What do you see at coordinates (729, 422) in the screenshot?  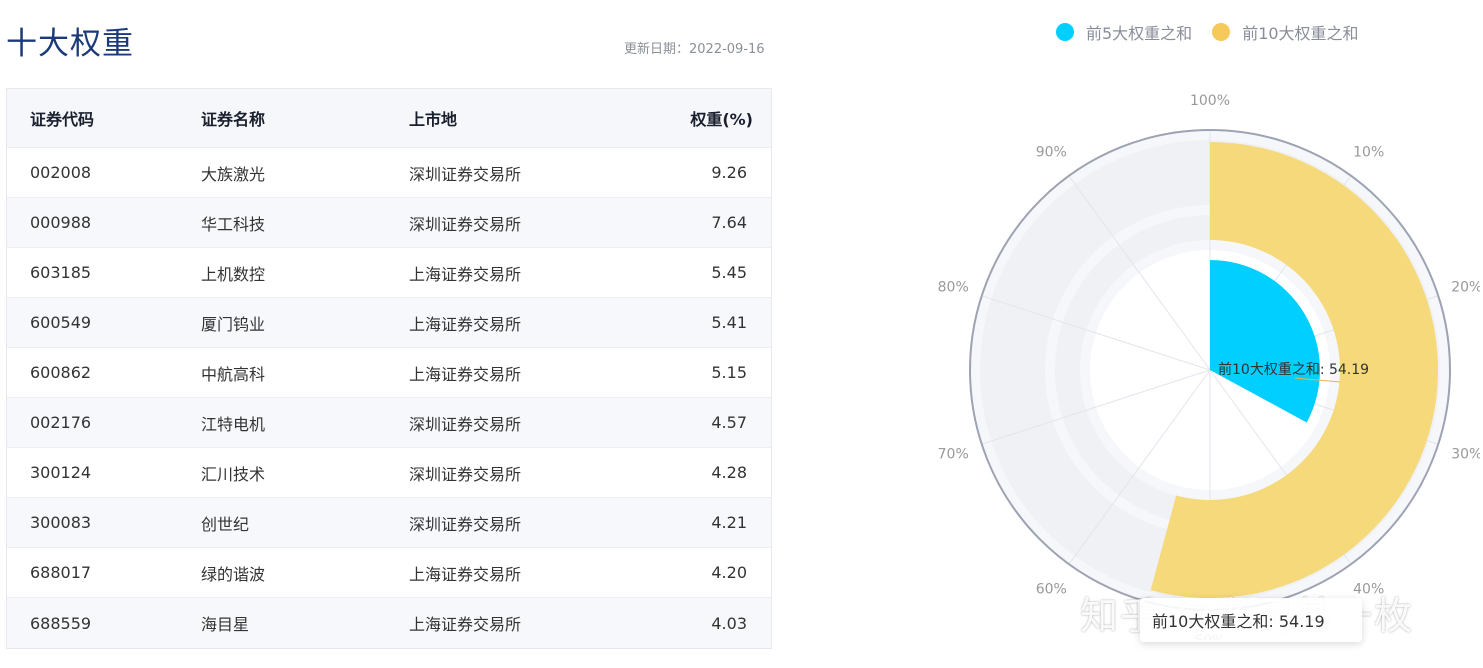 I see `cell-weight: 4.57` at bounding box center [729, 422].